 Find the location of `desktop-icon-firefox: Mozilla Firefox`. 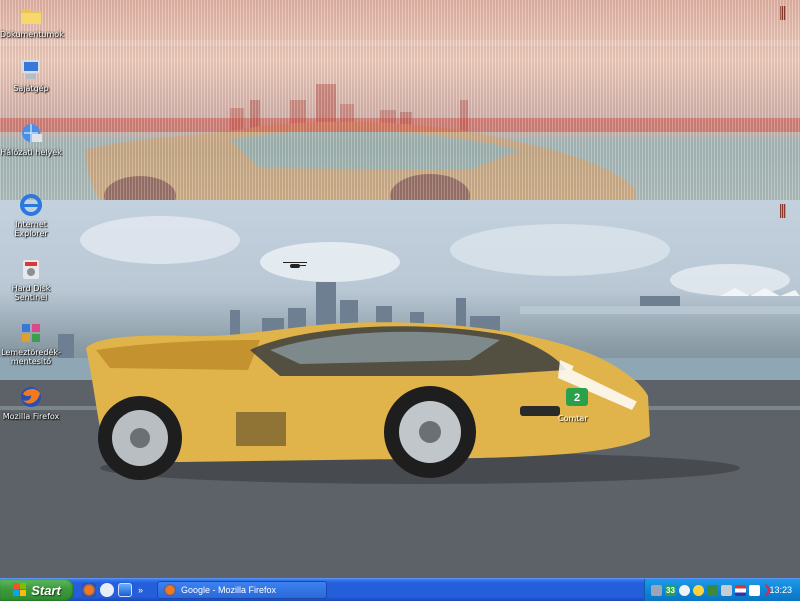

desktop-icon-firefox: Mozilla Firefox is located at coordinates (31, 402).